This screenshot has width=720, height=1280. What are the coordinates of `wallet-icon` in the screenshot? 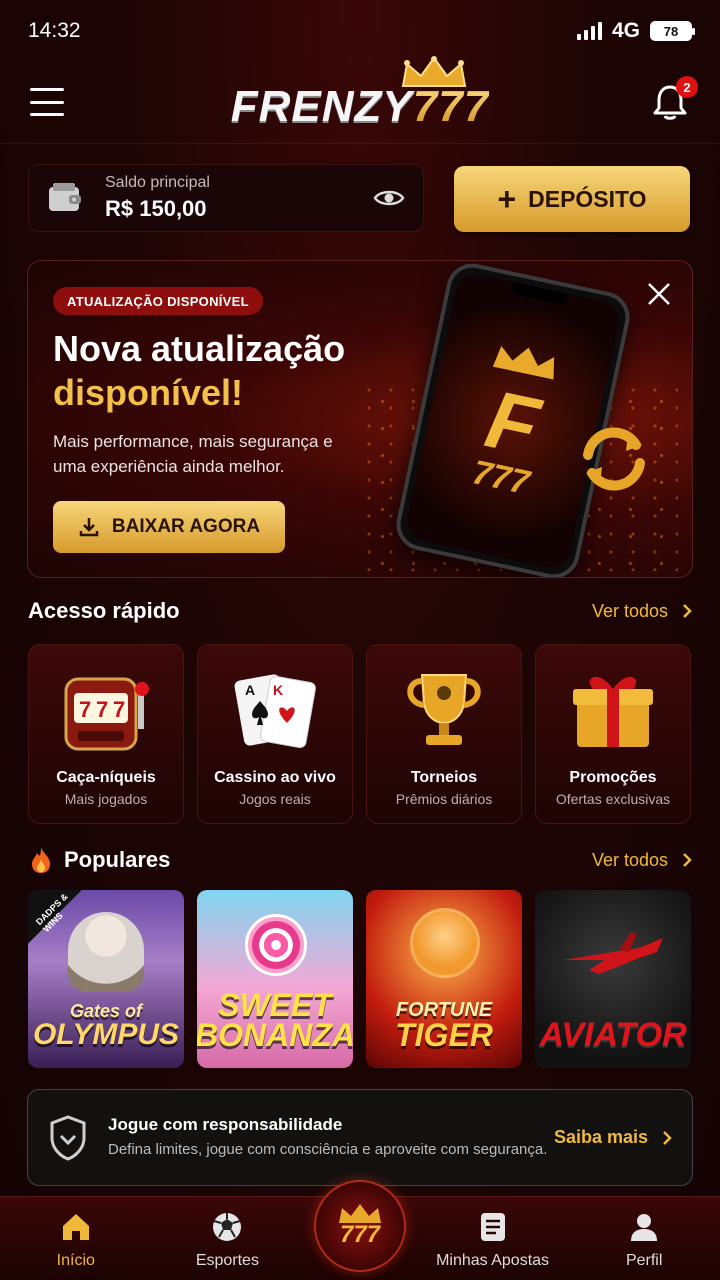 It's located at (65, 197).